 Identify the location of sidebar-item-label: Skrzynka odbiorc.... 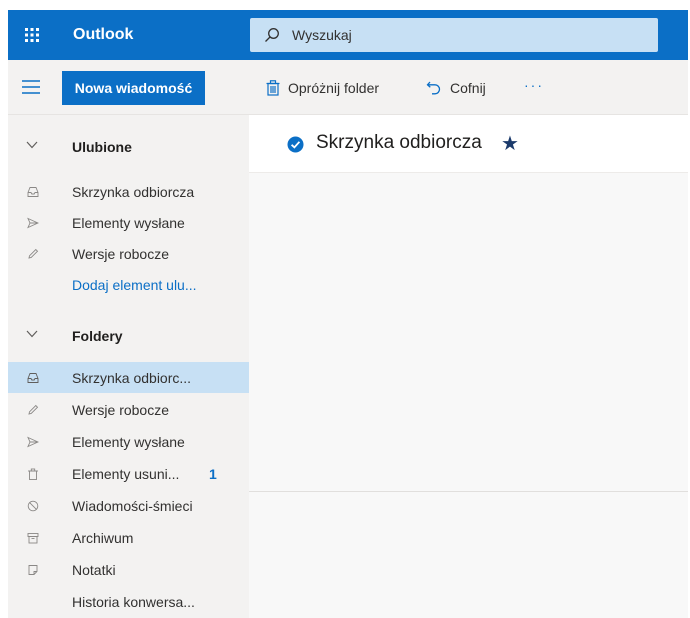
(132, 377).